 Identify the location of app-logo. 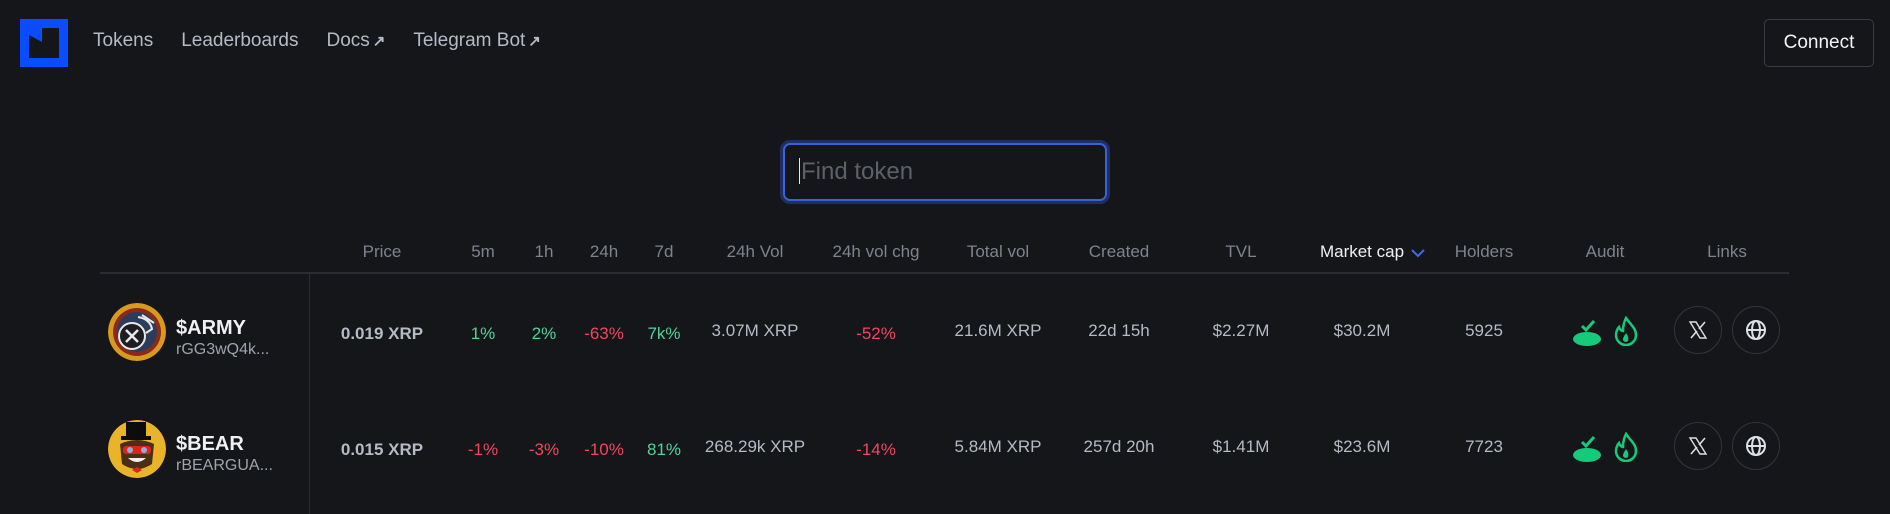
(44, 43).